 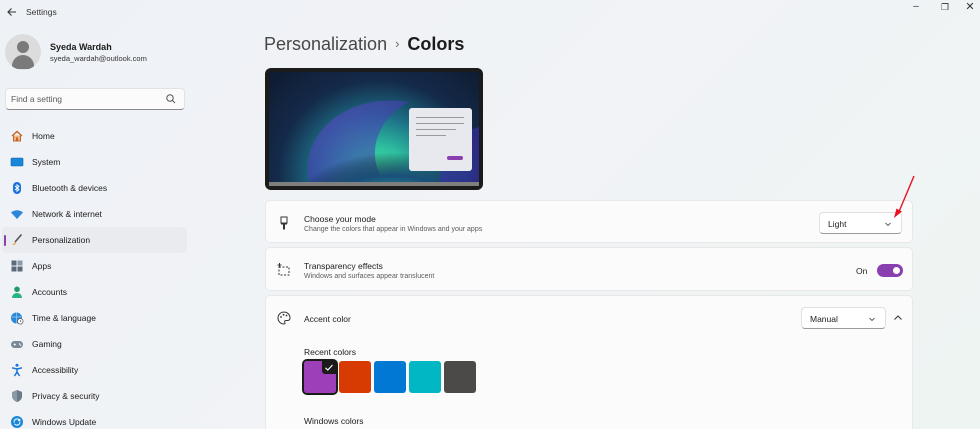 What do you see at coordinates (64, 422) in the screenshot?
I see `sidebar-item-label: Windows Update` at bounding box center [64, 422].